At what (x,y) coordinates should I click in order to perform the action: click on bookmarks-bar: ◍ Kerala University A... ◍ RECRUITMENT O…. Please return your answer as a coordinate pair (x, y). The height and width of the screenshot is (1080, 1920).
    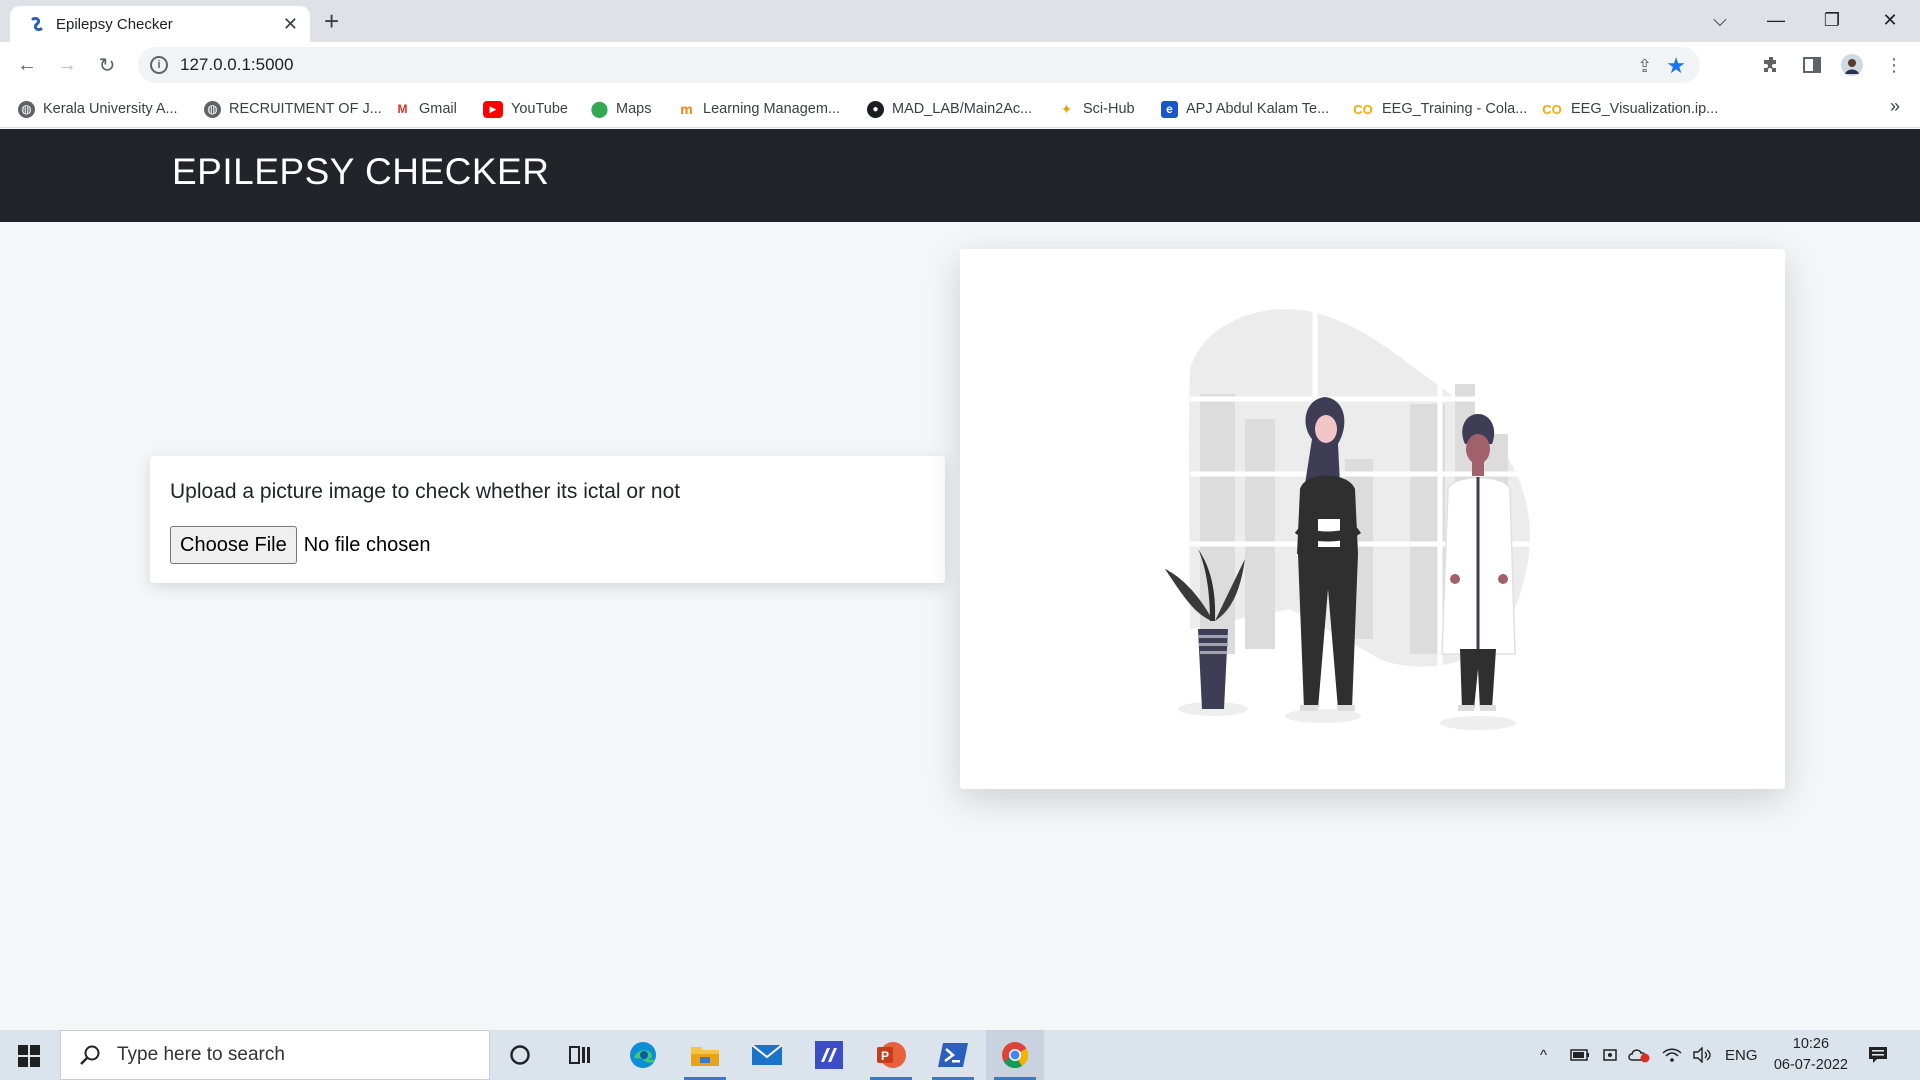
    Looking at the image, I should click on (960, 108).